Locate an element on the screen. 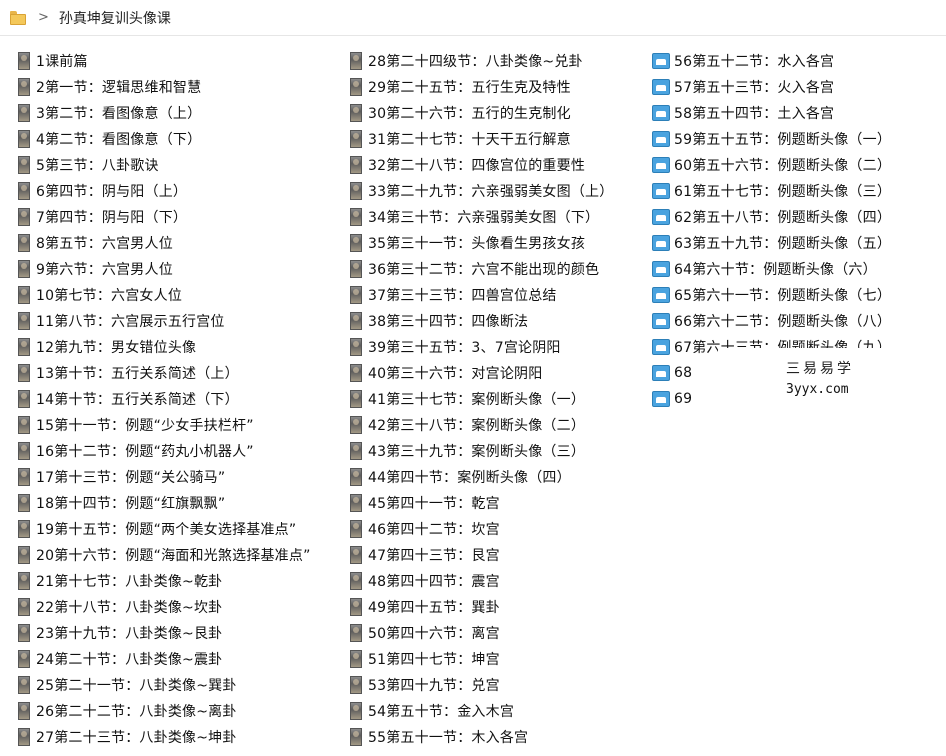 This screenshot has width=946, height=756. file-item: 44第四十节：案例断头像（四） is located at coordinates (481, 477).